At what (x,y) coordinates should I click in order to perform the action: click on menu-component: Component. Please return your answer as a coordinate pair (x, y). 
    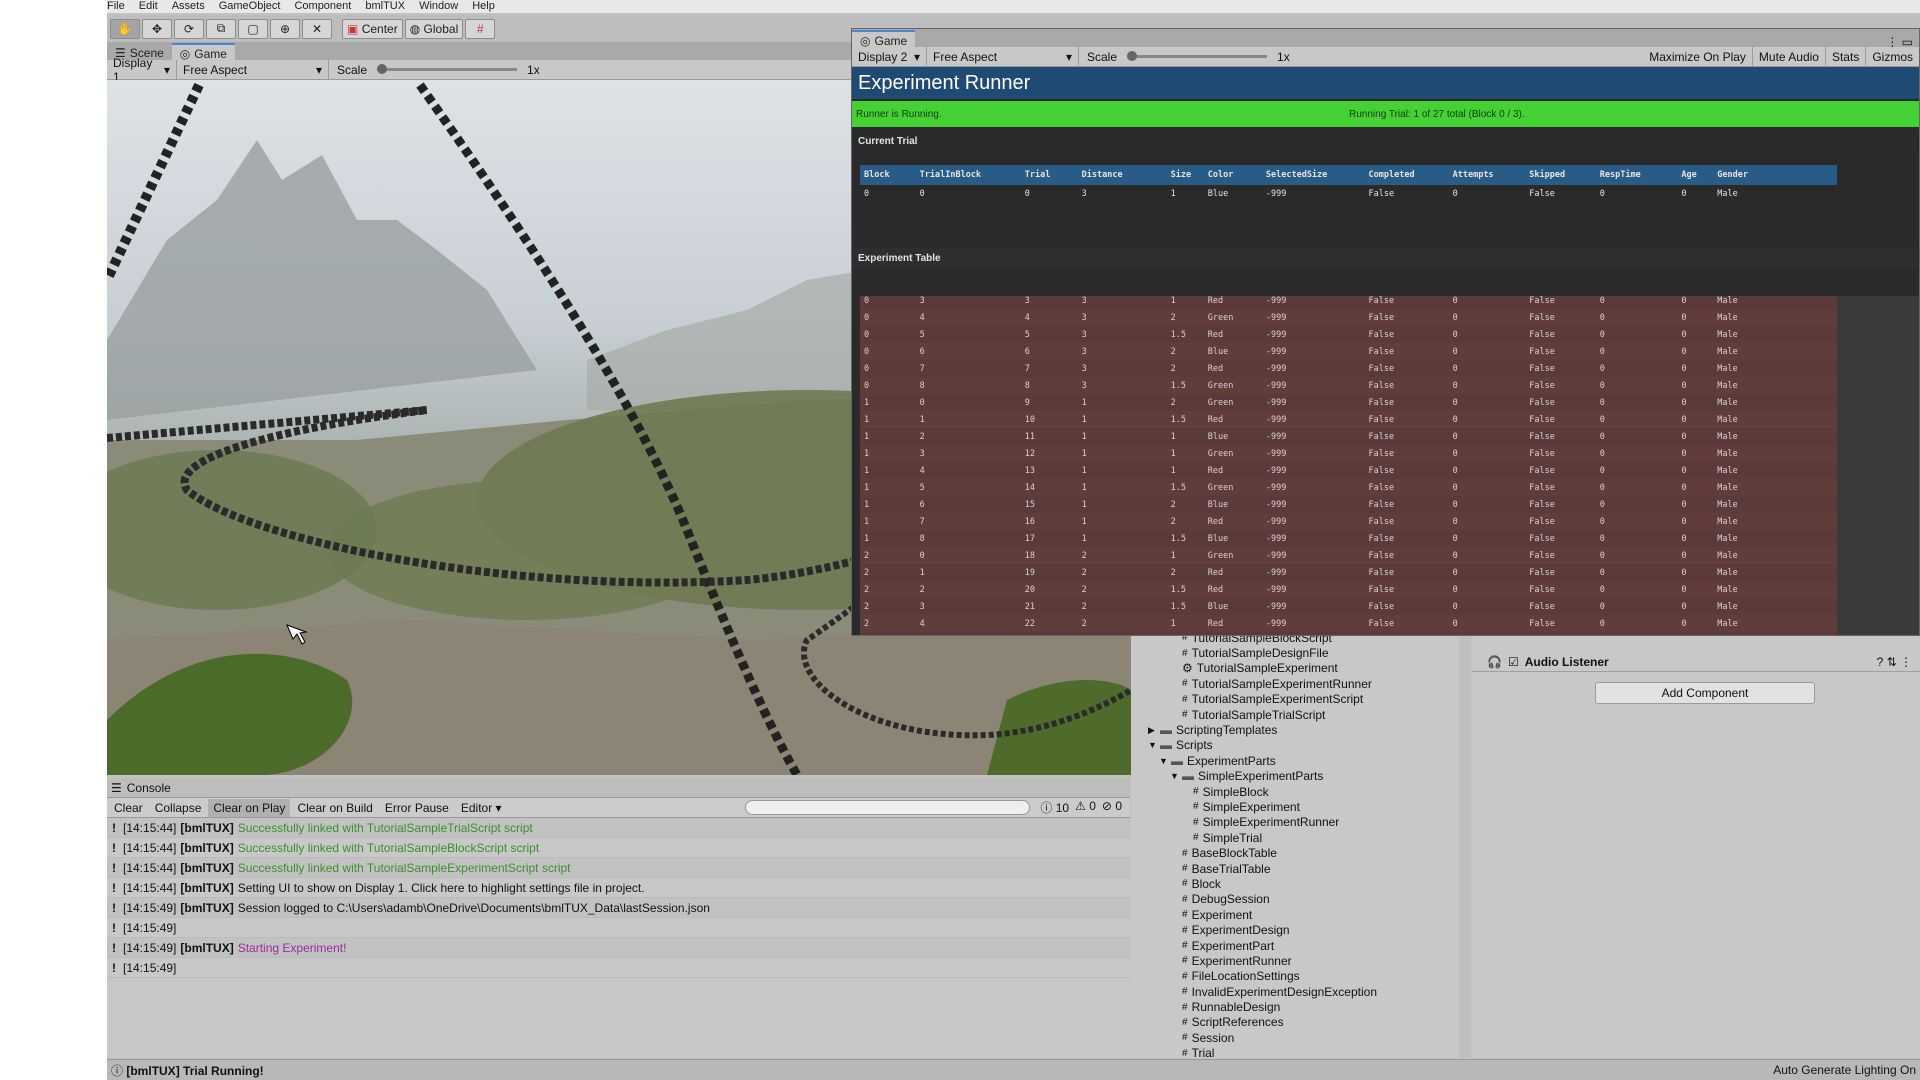
    Looking at the image, I should click on (322, 6).